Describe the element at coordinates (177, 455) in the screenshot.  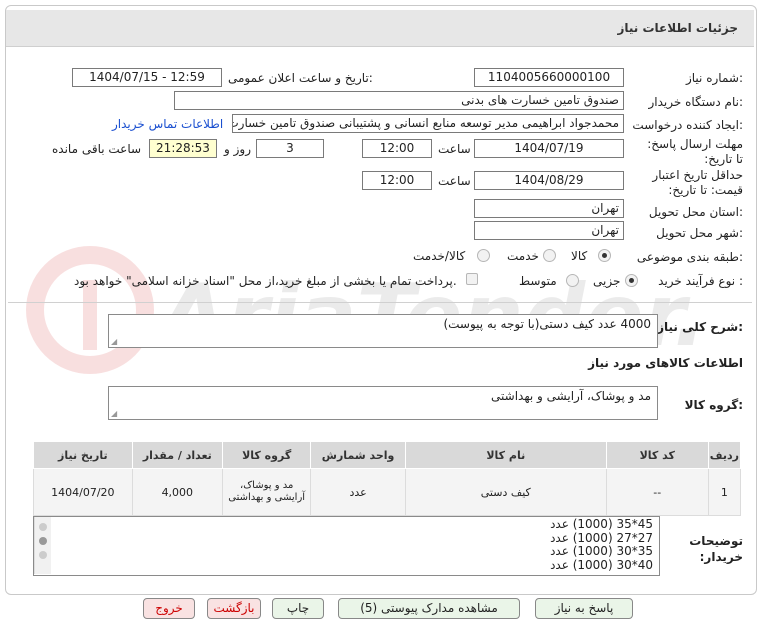
I see `col-qty: تعداد / مقدار` at that location.